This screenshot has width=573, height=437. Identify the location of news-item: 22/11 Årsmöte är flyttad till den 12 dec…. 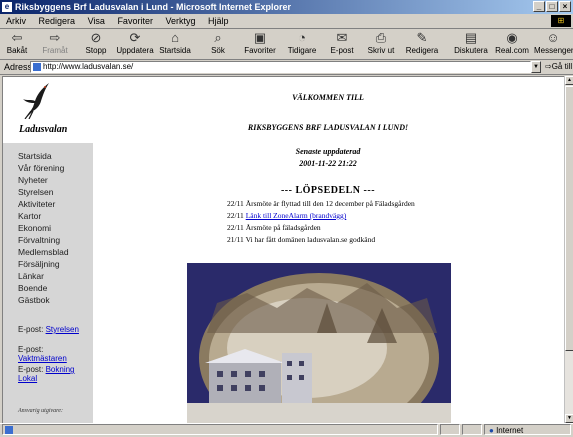
(321, 203).